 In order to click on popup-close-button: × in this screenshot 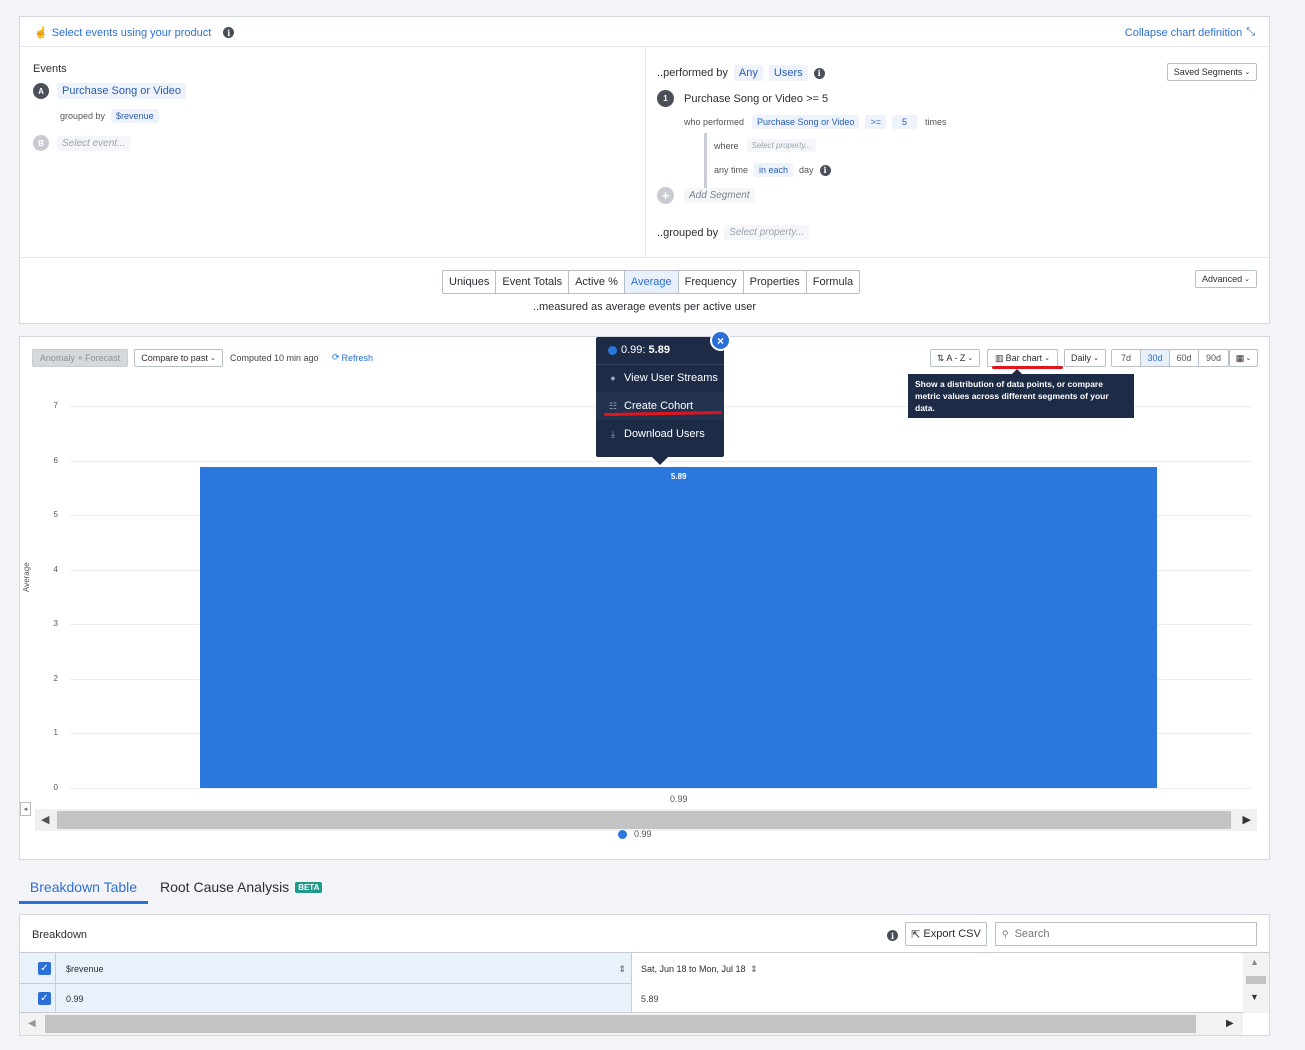, I will do `click(720, 340)`.